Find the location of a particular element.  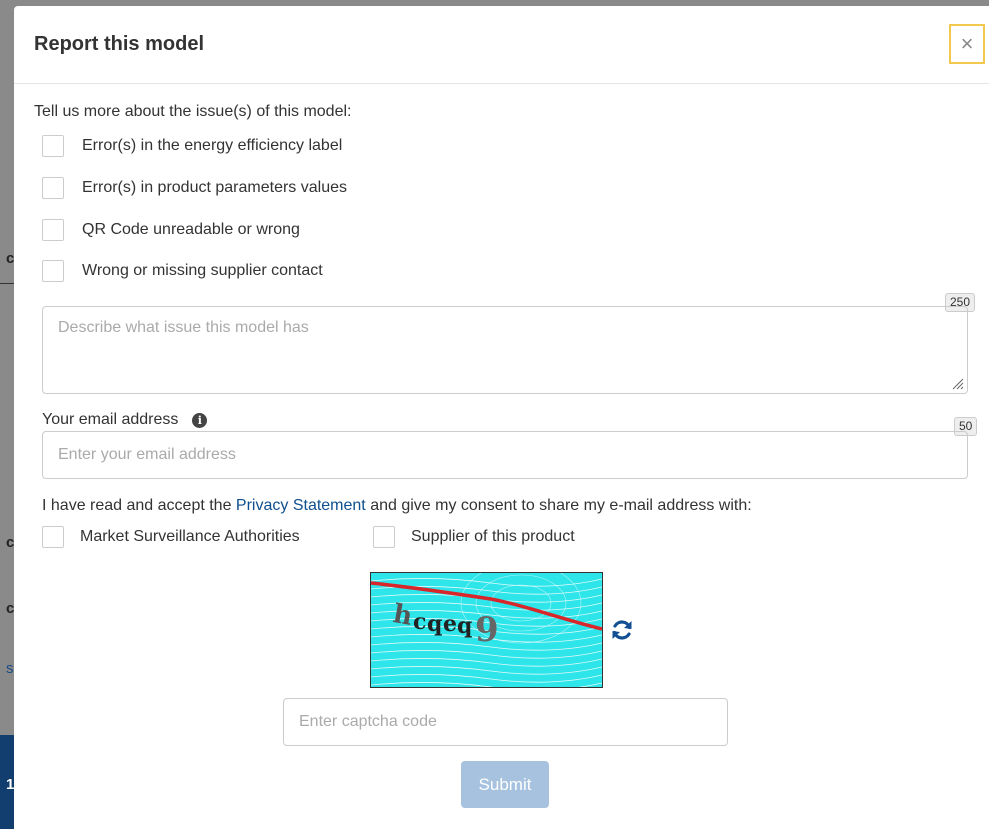

refresh-icon is located at coordinates (622, 630).